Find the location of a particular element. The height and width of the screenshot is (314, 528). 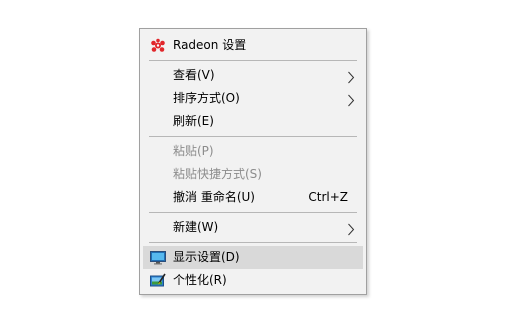

menu-item-label: 查看(V) is located at coordinates (194, 75).